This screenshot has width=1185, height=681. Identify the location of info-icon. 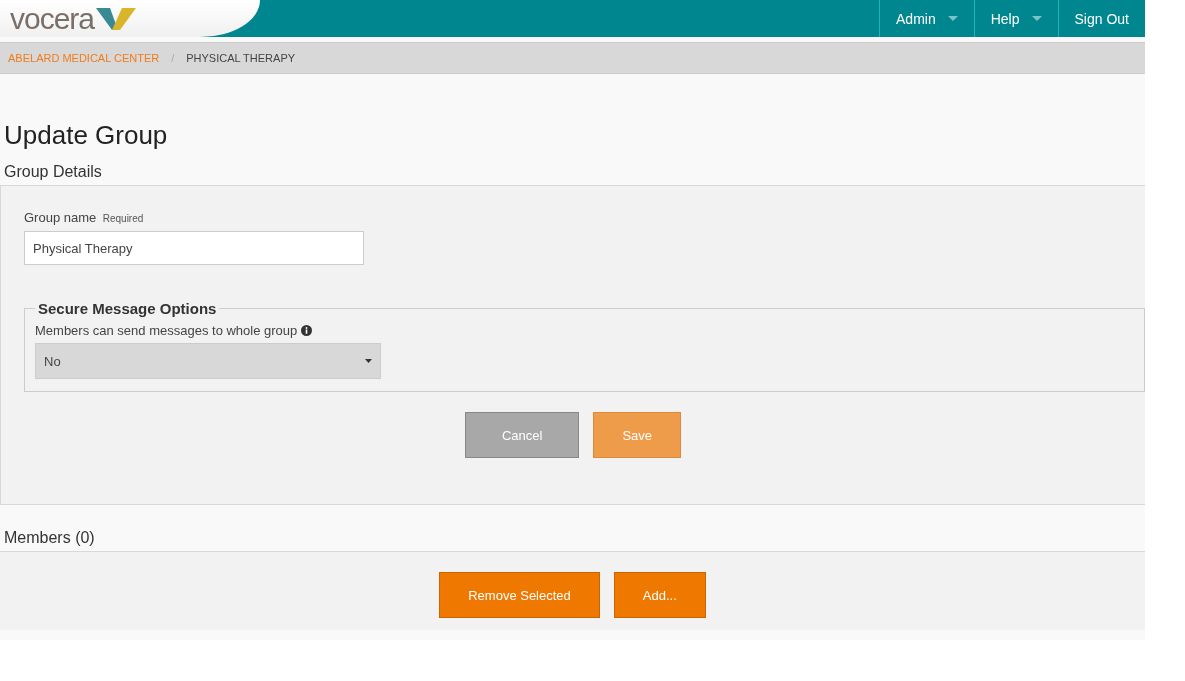
(307, 330).